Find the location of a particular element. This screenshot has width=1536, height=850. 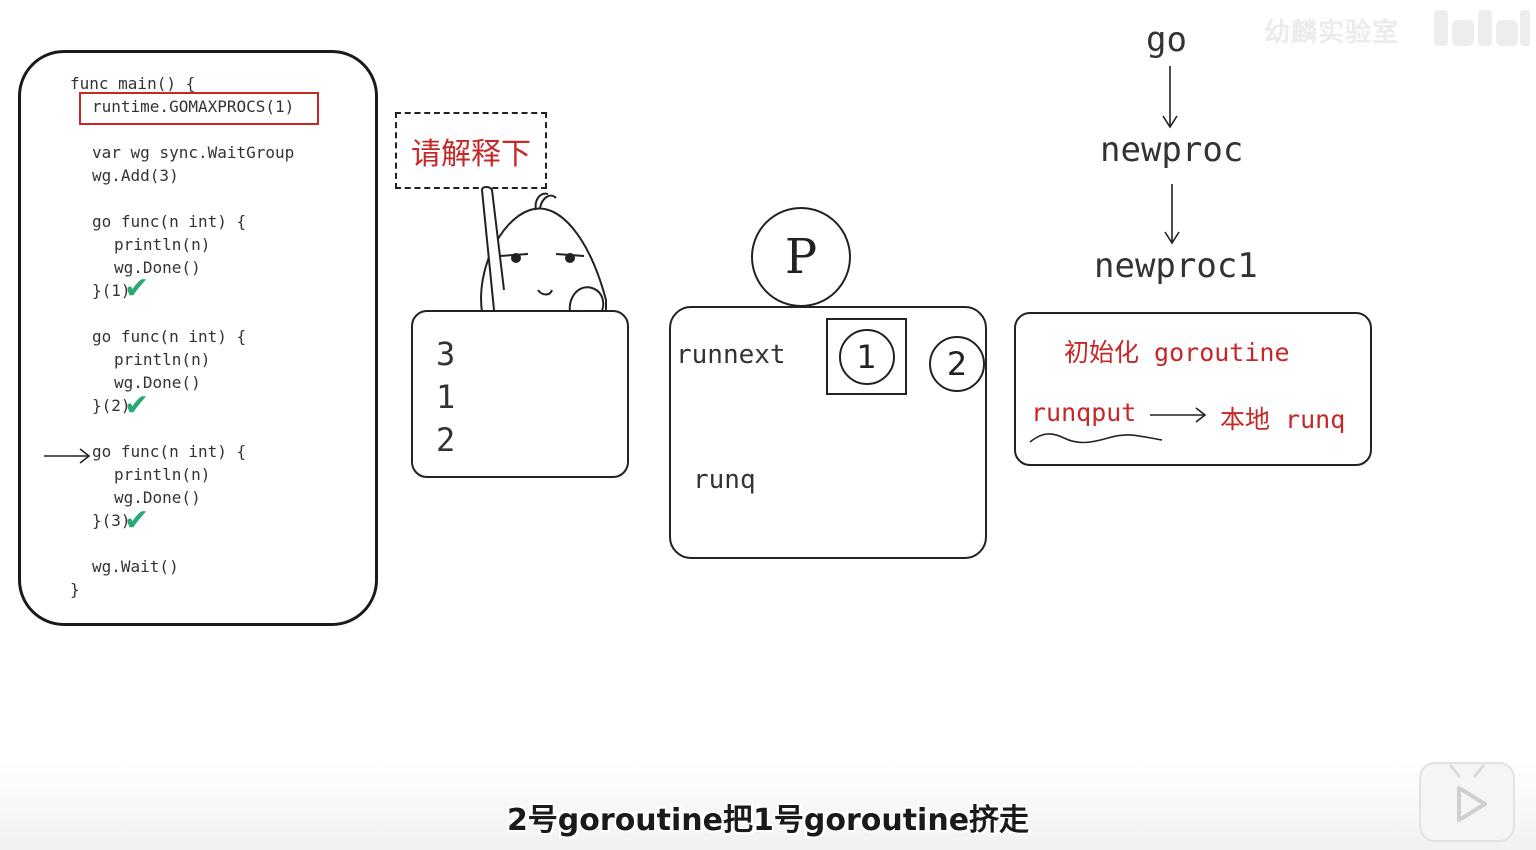

goroutine-1: 1 is located at coordinates (866, 356).